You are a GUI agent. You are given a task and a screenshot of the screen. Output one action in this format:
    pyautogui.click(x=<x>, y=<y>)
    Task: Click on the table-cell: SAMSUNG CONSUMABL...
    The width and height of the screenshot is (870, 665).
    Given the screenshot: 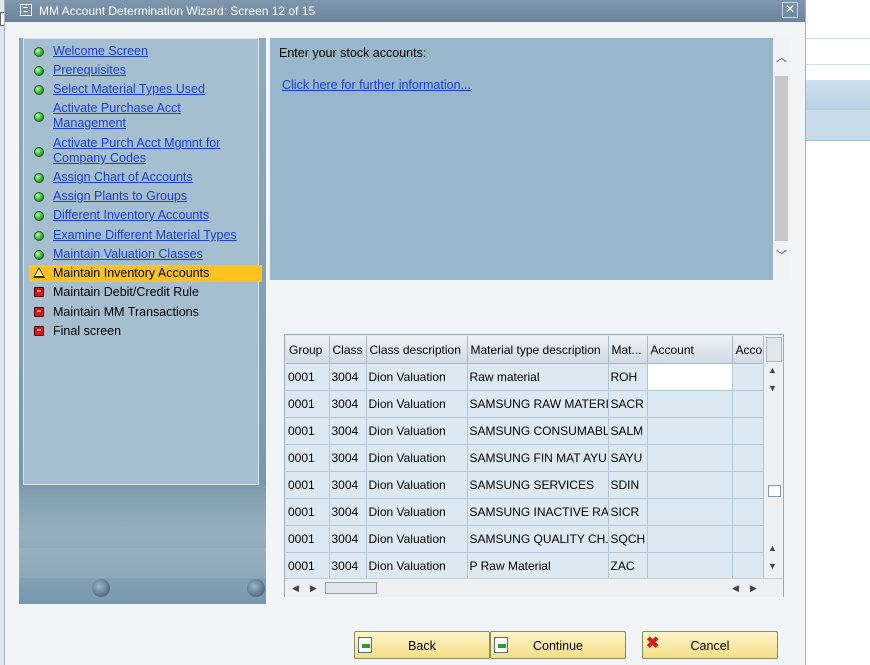 What is the action you would take?
    pyautogui.click(x=538, y=431)
    